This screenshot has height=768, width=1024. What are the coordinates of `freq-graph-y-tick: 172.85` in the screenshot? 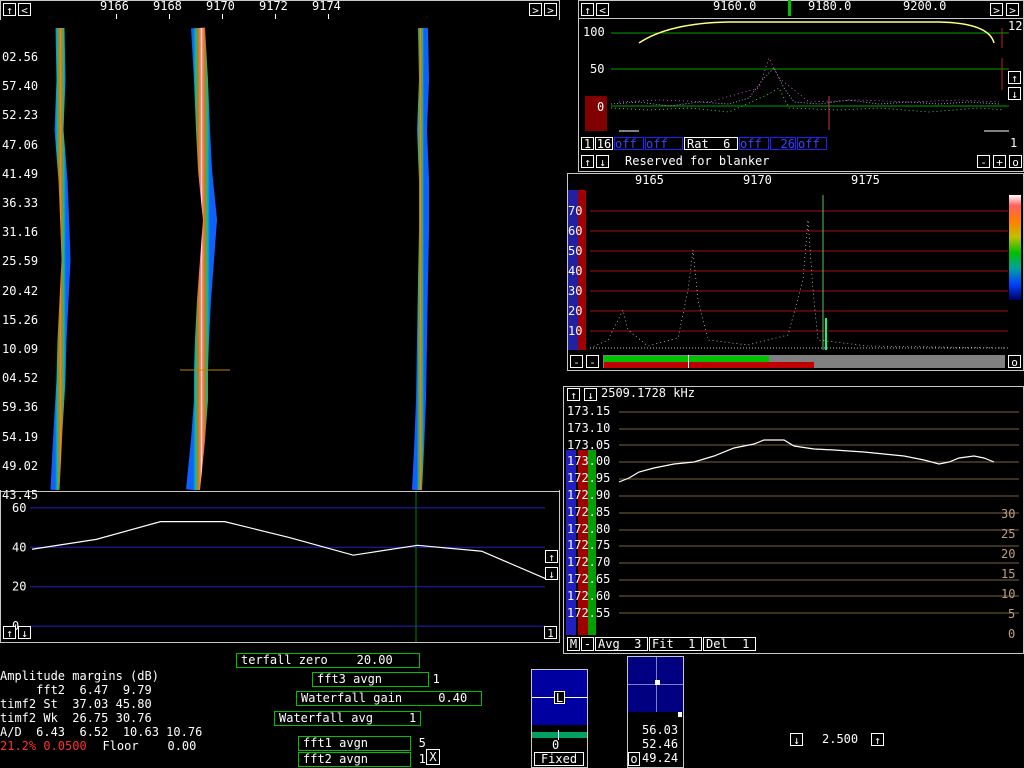 It's located at (589, 511).